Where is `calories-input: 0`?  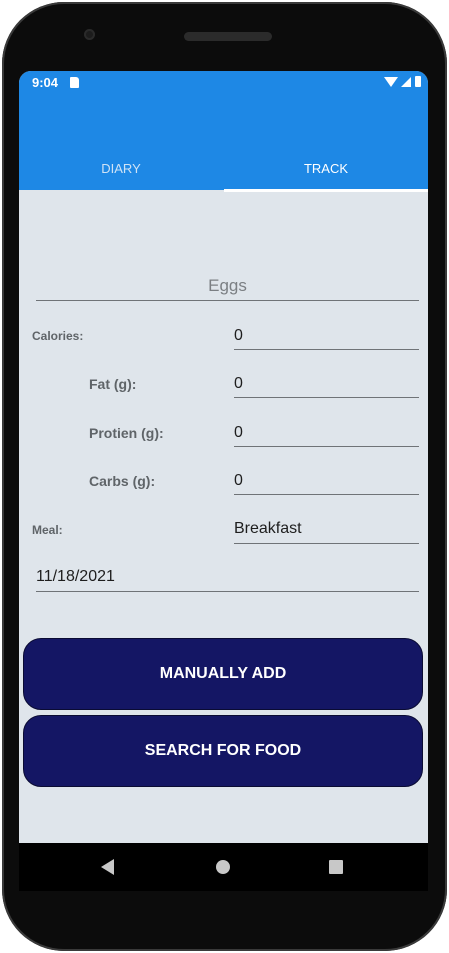 calories-input: 0 is located at coordinates (238, 336).